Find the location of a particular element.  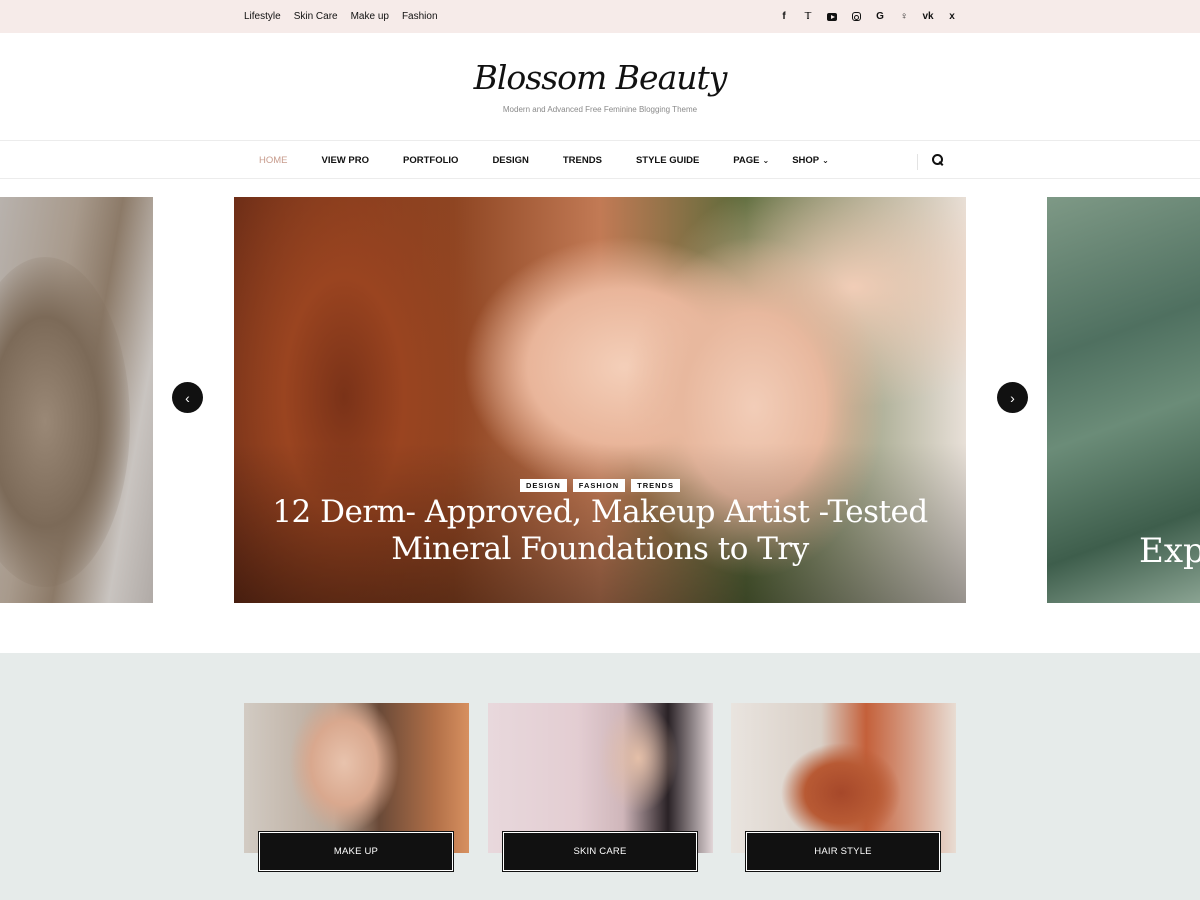

chevron-right-icon: › is located at coordinates (1012, 397).